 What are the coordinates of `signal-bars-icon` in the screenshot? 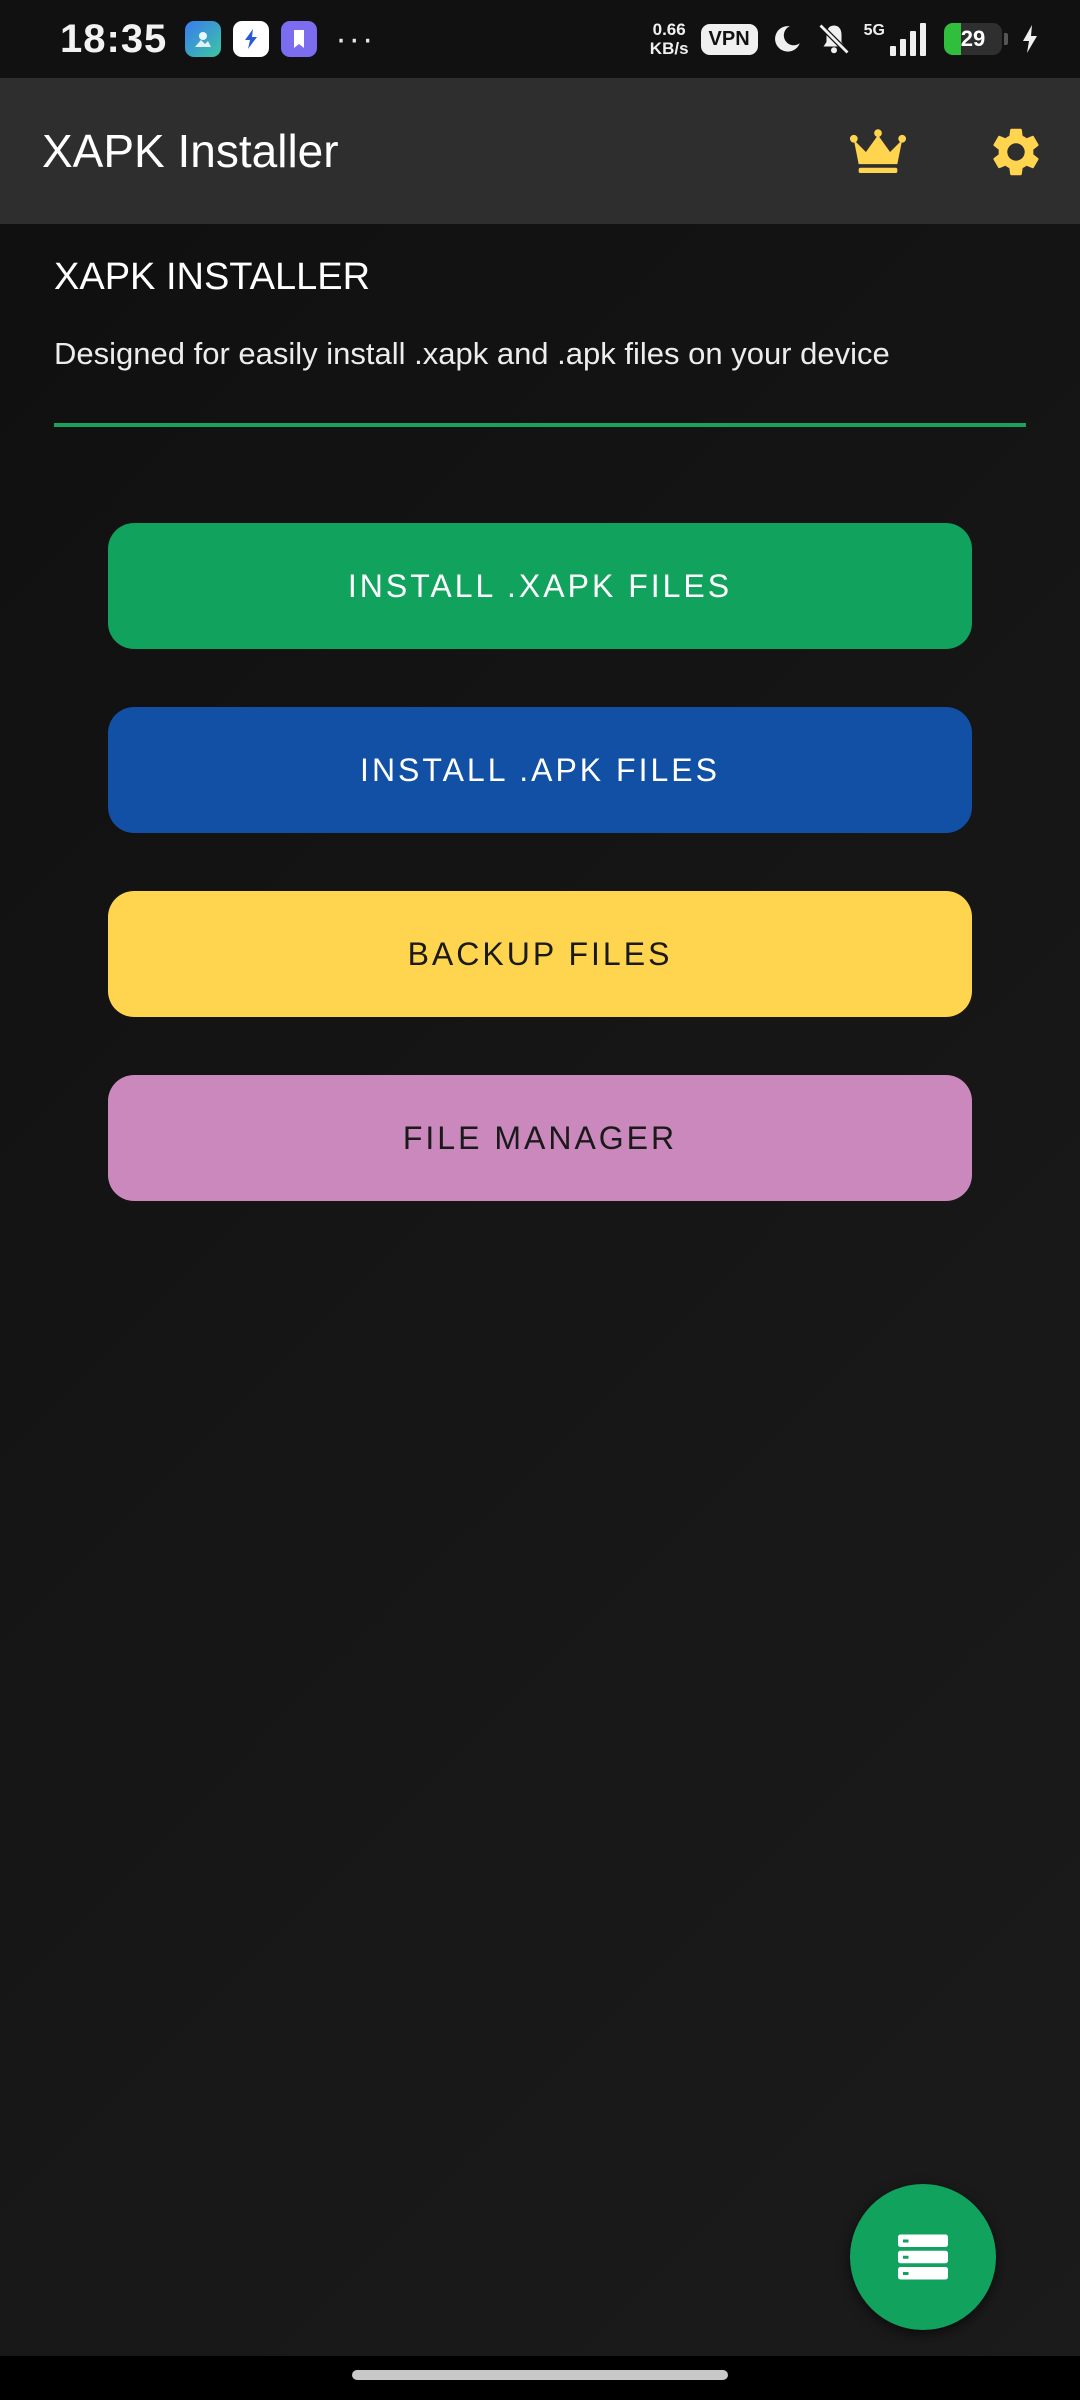 It's located at (908, 39).